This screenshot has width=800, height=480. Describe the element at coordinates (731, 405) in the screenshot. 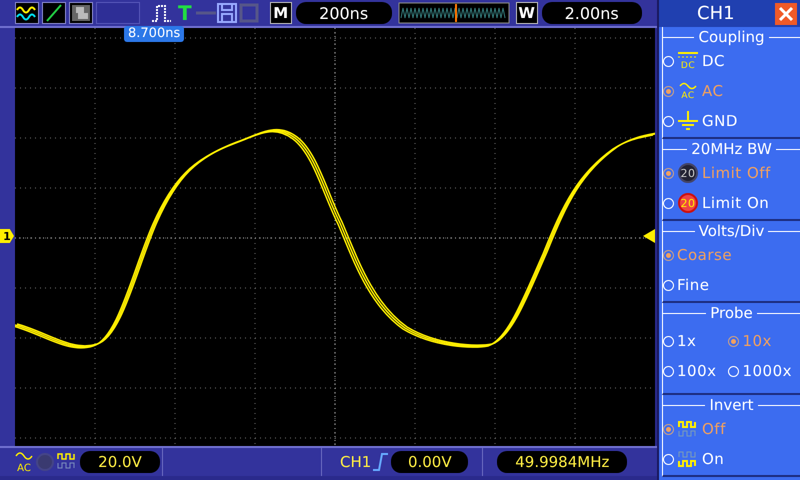

I see `section-title: Invert` at that location.